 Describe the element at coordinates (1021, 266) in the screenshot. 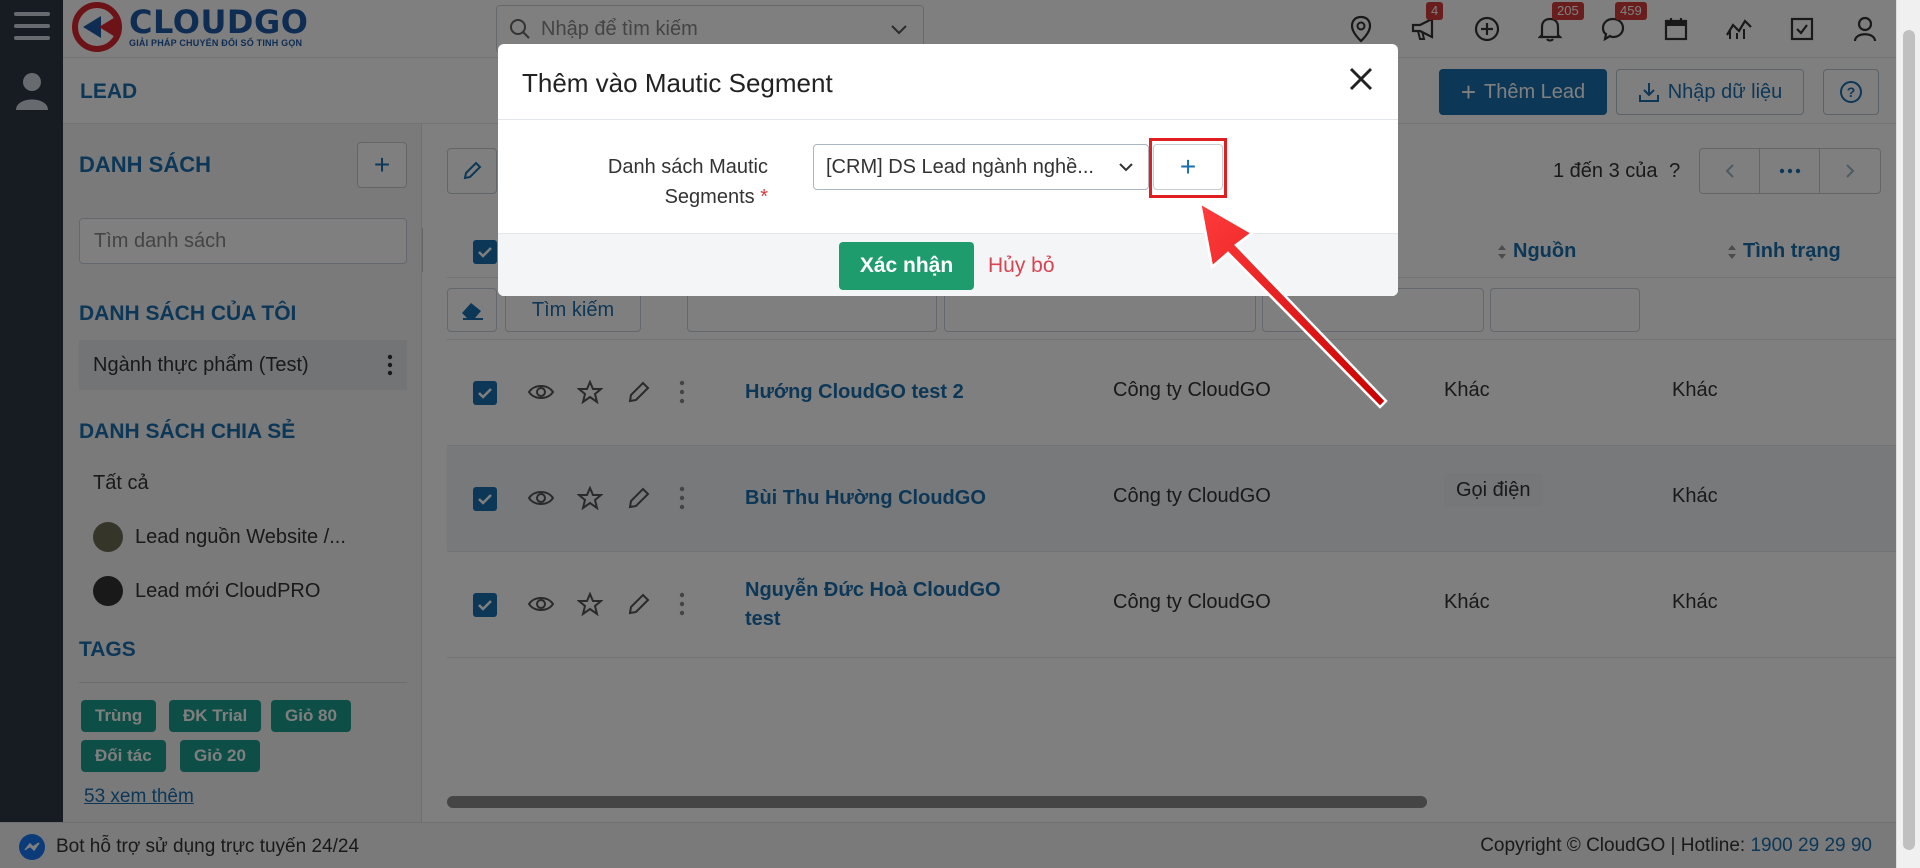

I see `cancel-button: Hủy bỏ` at that location.